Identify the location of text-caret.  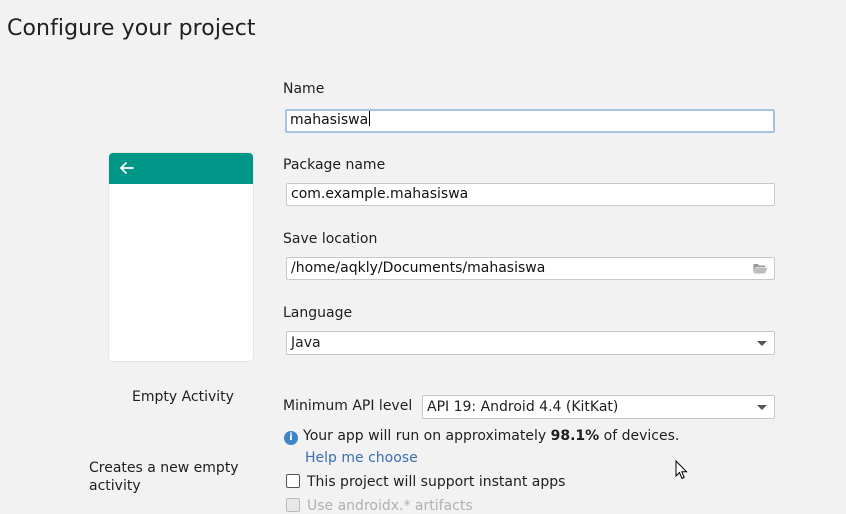
(370, 118).